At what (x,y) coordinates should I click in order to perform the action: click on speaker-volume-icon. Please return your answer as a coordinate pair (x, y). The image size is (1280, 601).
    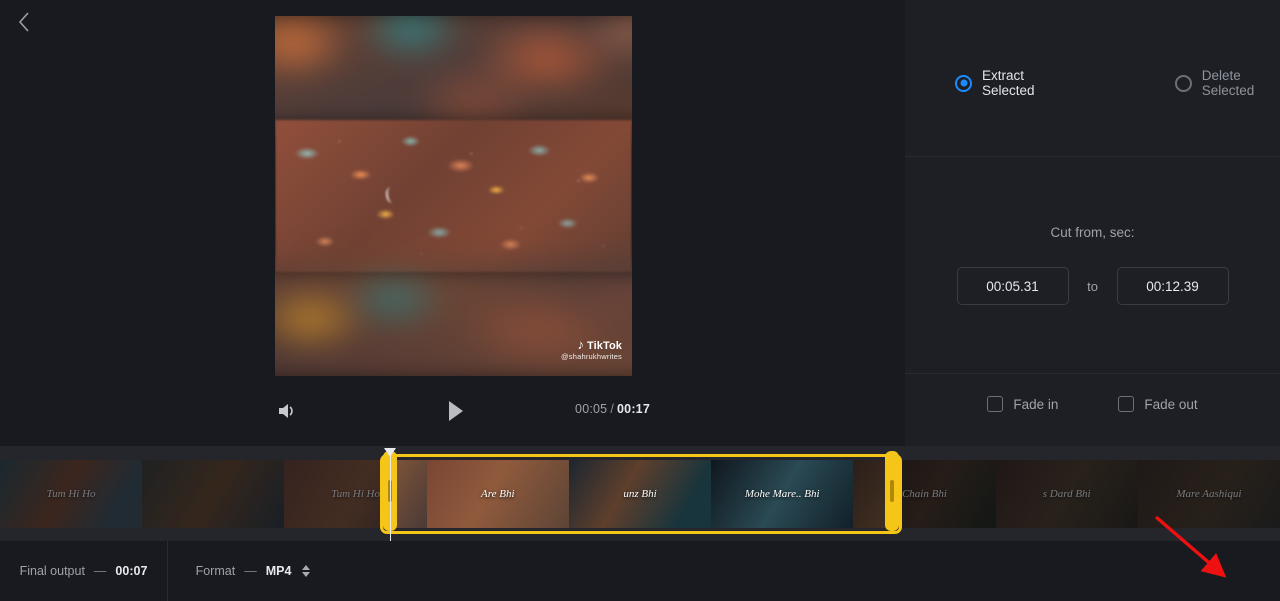
    Looking at the image, I should click on (286, 411).